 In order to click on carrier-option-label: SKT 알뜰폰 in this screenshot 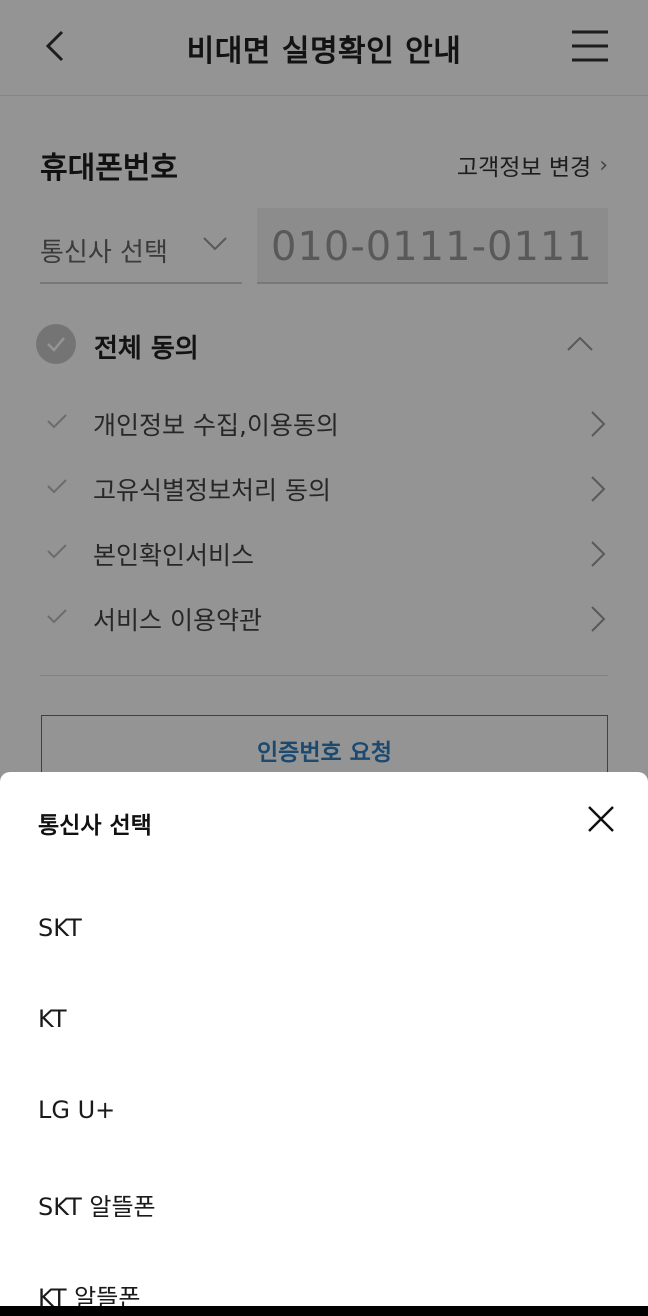, I will do `click(97, 1207)`.